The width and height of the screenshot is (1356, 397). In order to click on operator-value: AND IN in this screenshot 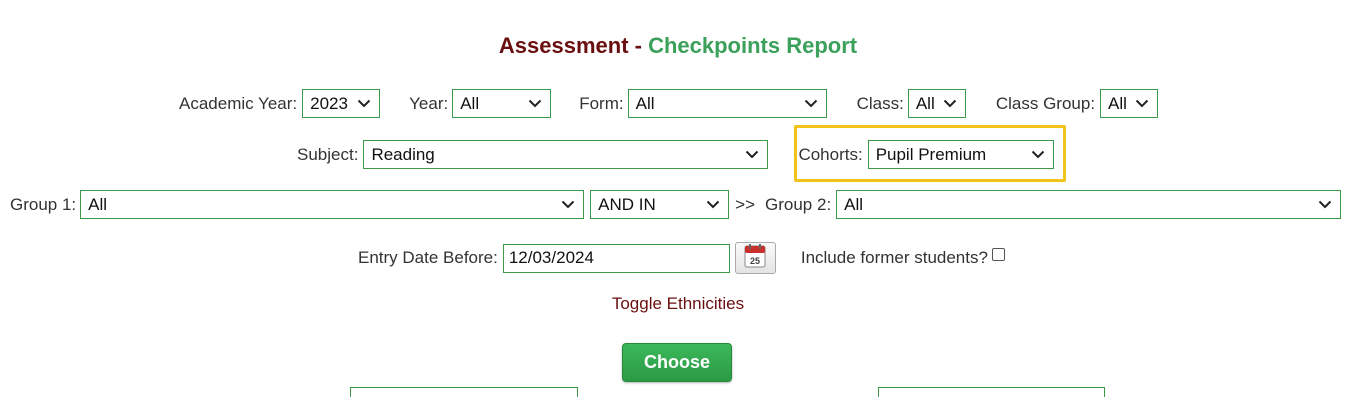, I will do `click(627, 204)`.